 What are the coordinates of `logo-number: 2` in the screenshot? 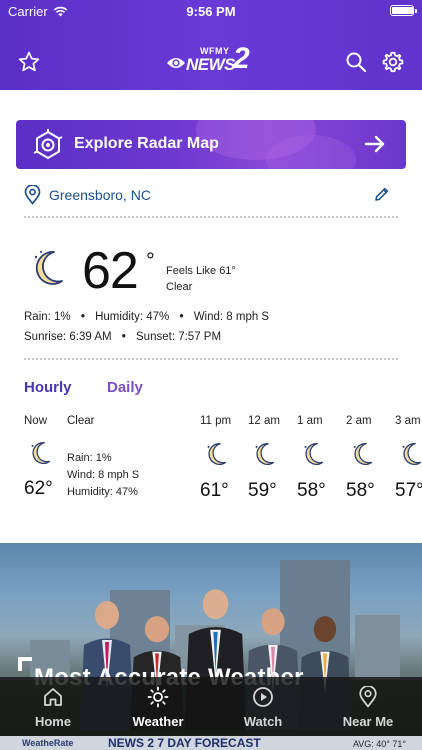 It's located at (241, 58).